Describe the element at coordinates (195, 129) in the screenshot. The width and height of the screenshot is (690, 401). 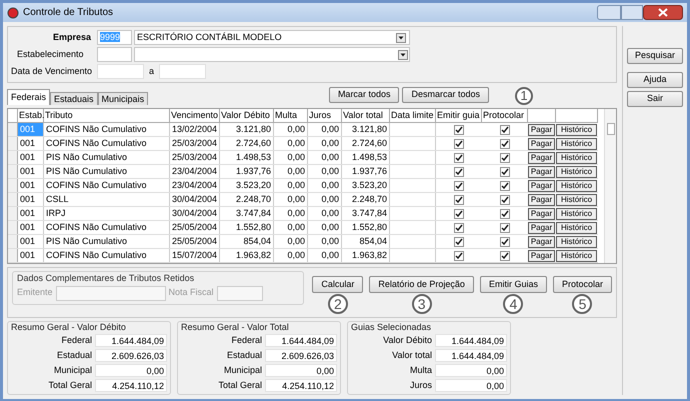
I see `table-cell: 13/02/2004` at that location.